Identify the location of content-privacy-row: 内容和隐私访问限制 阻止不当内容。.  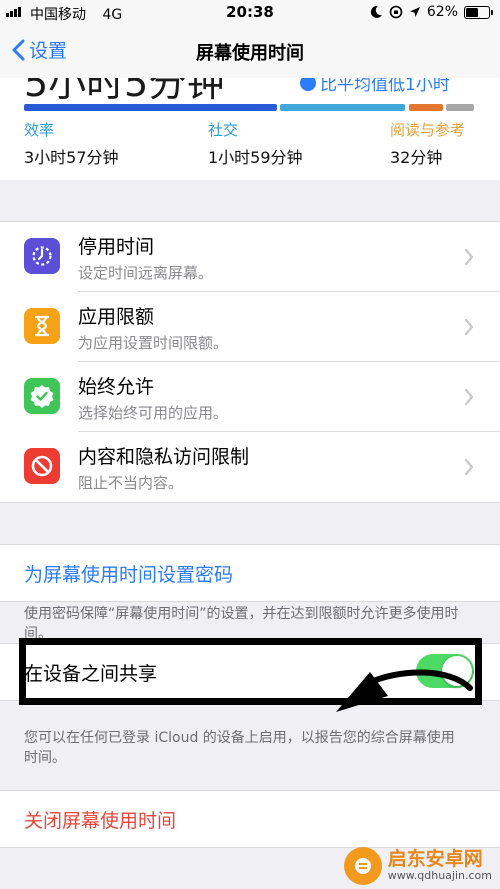
(250, 467).